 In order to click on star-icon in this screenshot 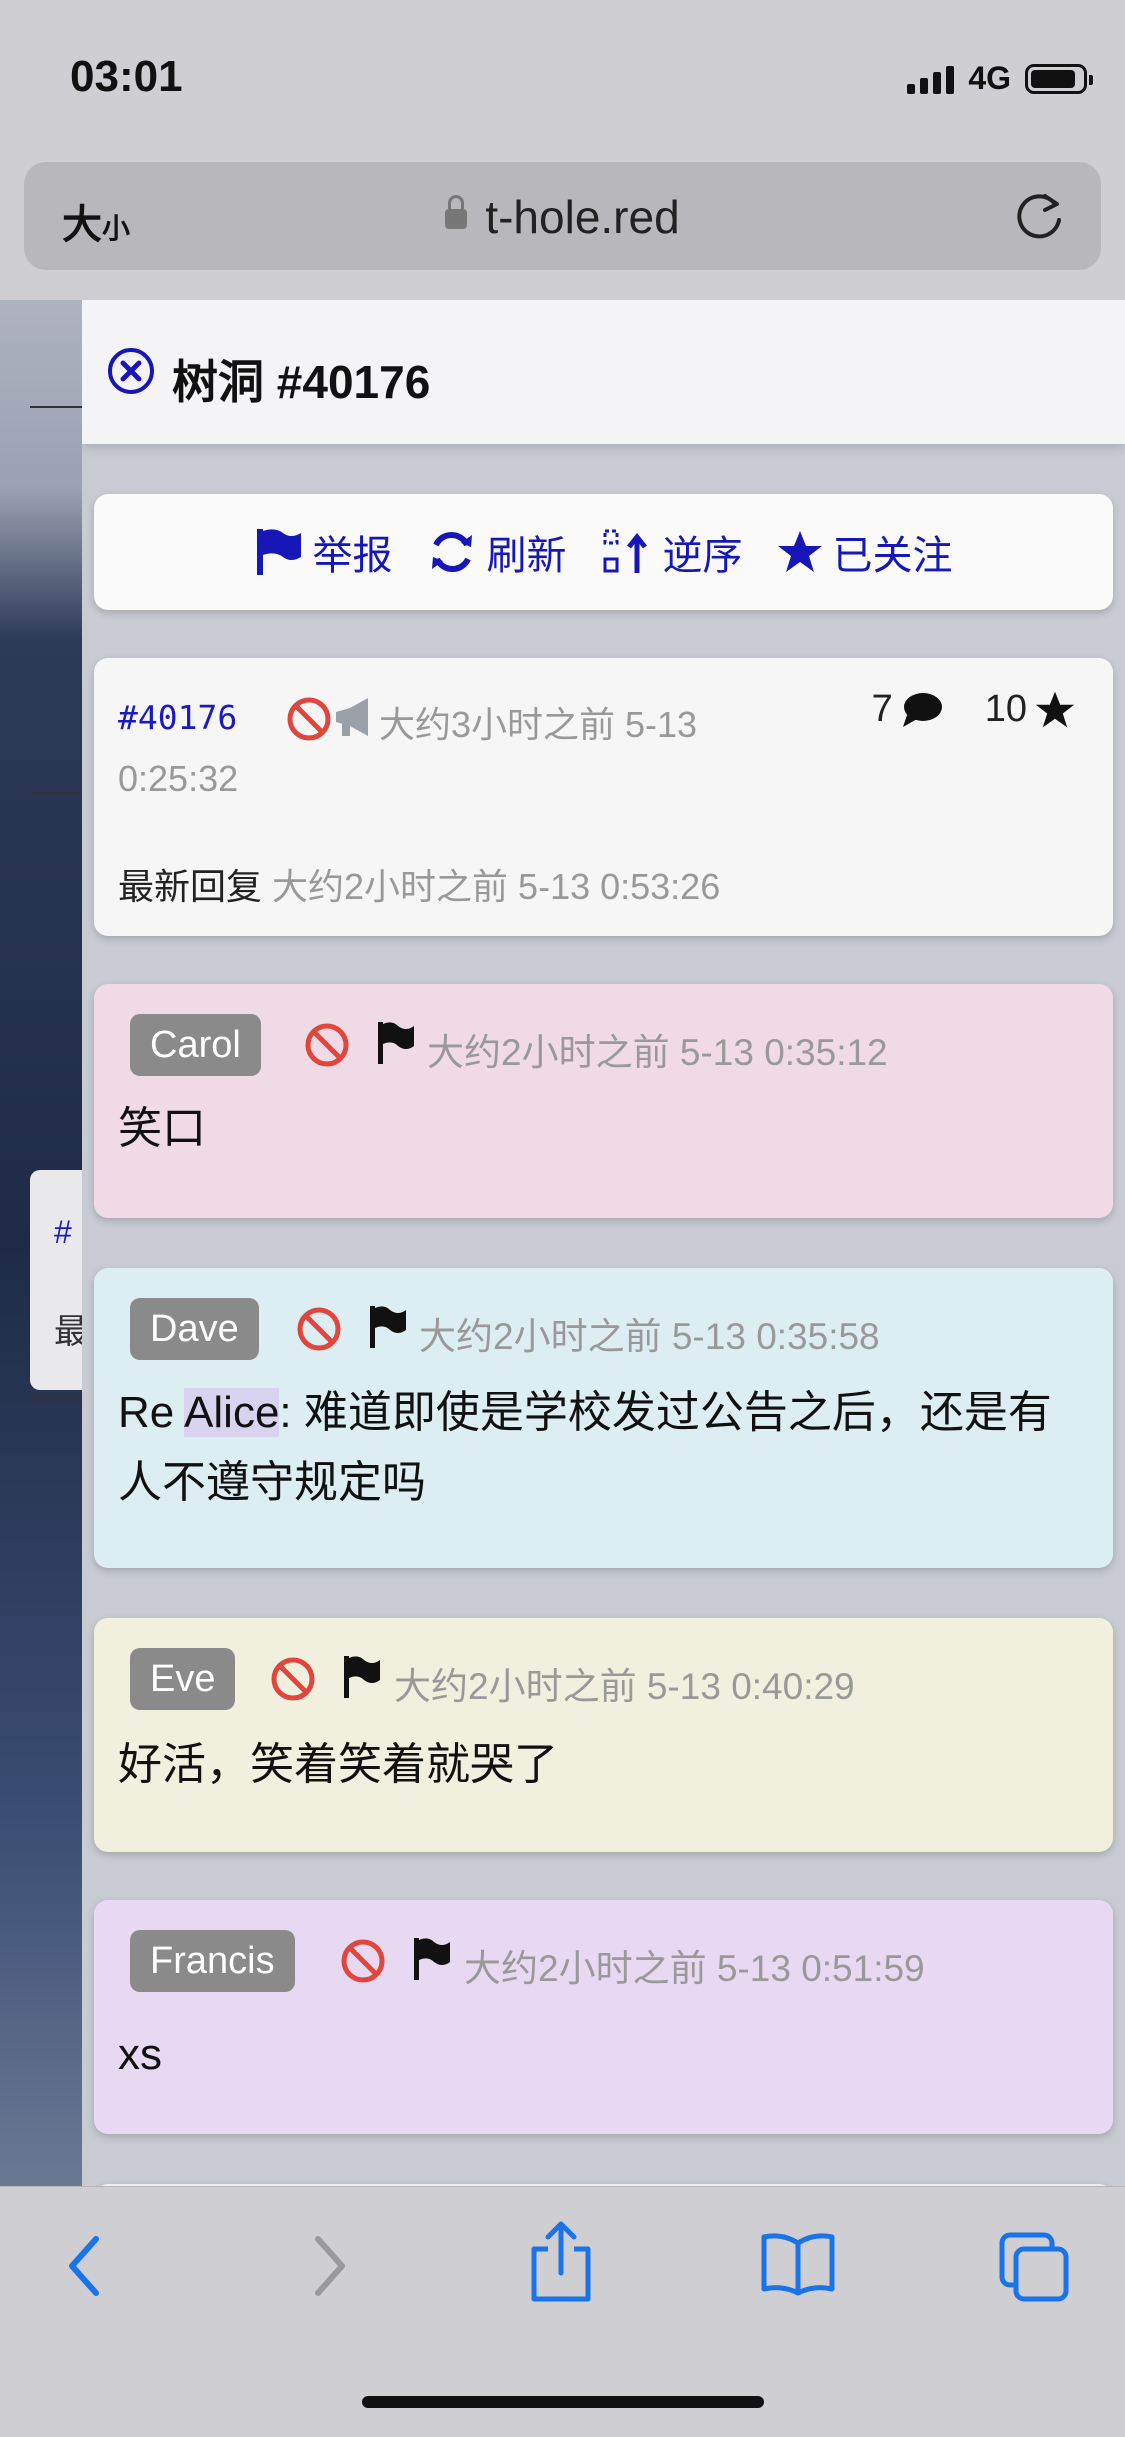, I will do `click(799, 551)`.